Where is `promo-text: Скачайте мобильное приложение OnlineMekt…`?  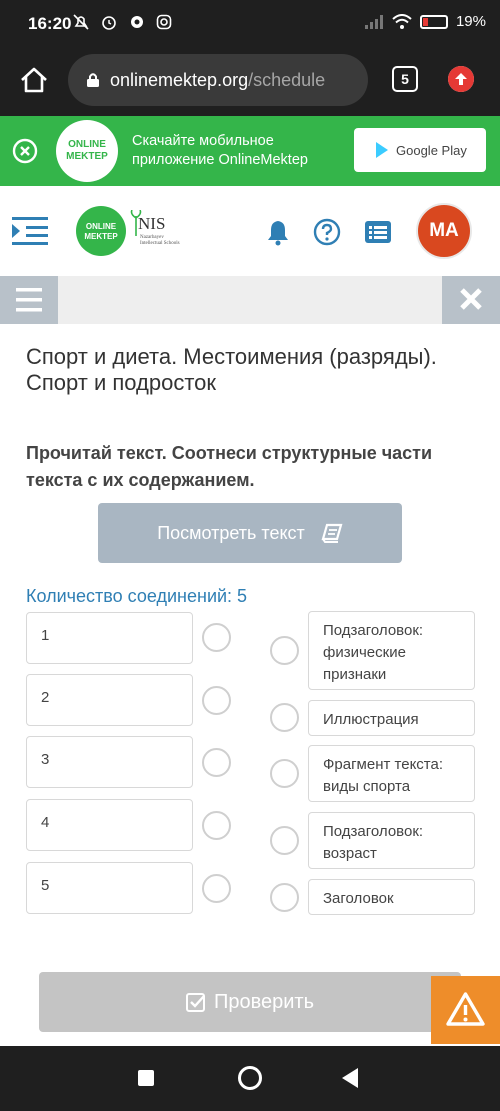 promo-text: Скачайте мобильное приложение OnlineMekt… is located at coordinates (220, 150).